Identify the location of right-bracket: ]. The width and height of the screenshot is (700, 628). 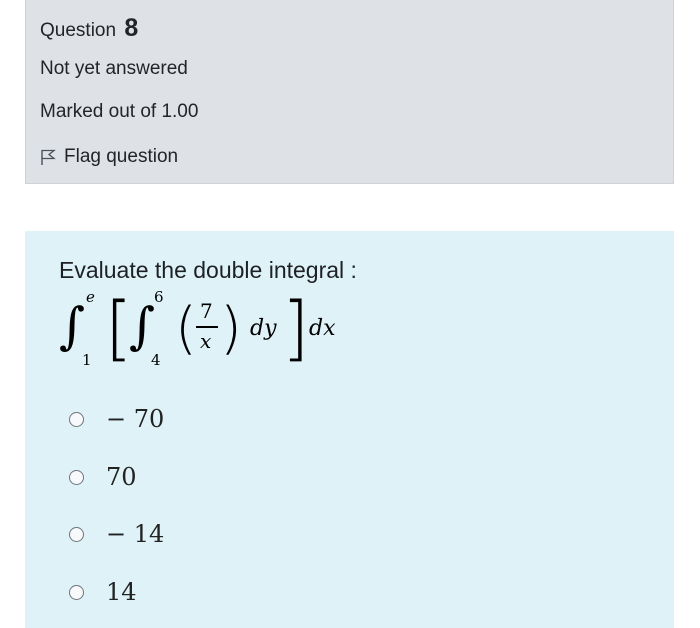
(296, 328).